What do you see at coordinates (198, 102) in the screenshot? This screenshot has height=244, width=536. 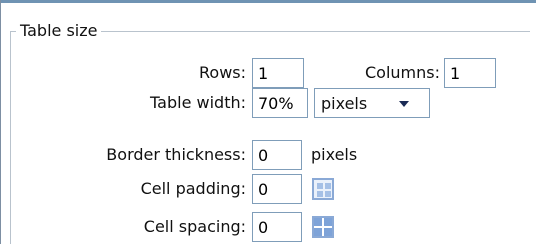 I see `table-width-label: Table width:` at bounding box center [198, 102].